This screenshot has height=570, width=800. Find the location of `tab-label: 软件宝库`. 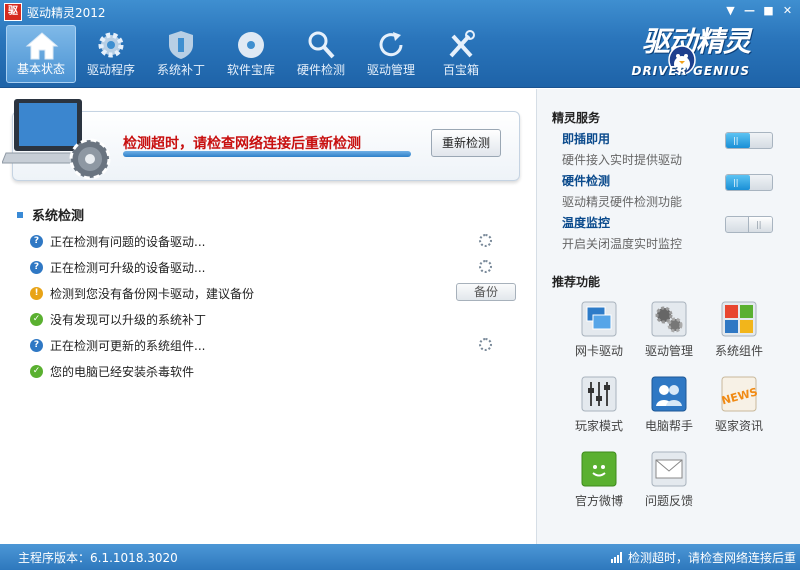

tab-label: 软件宝库 is located at coordinates (250, 70).